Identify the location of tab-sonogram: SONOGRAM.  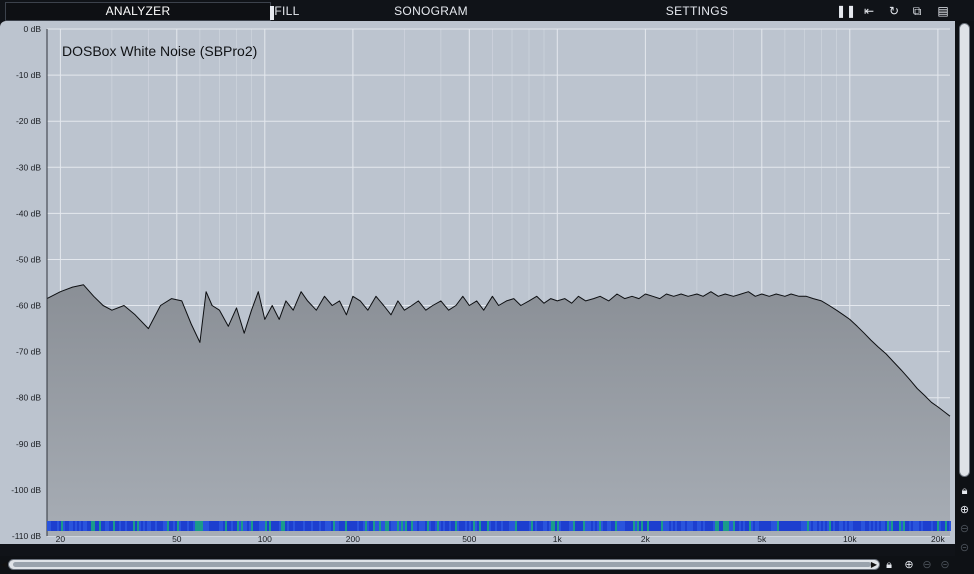
(431, 11).